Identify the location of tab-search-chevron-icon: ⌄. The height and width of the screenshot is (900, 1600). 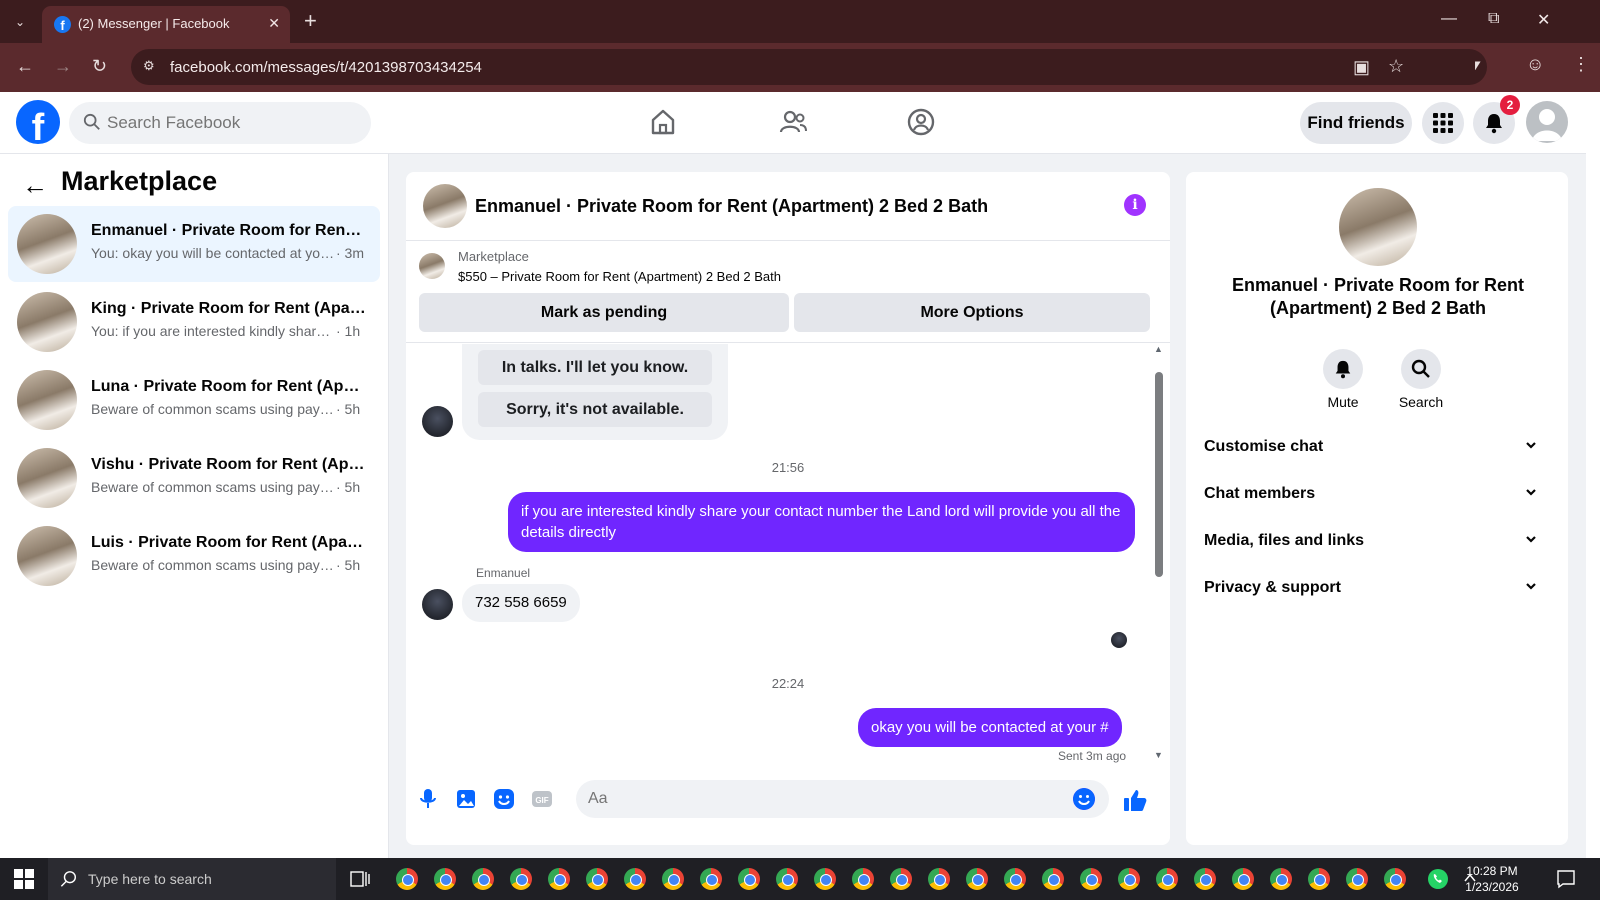
(20, 22).